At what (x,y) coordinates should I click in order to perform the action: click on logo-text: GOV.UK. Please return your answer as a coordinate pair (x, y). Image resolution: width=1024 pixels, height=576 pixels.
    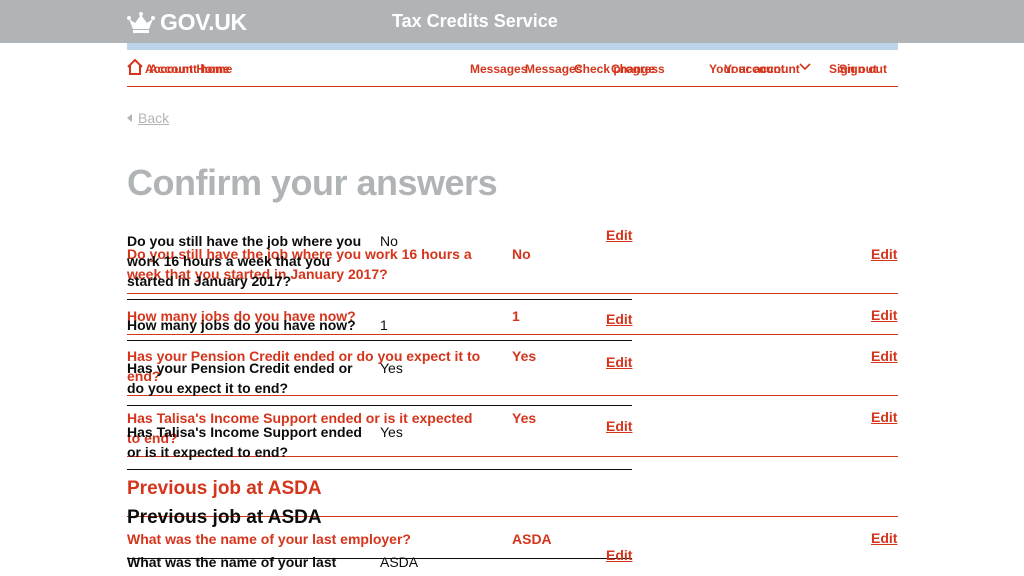
    Looking at the image, I should click on (203, 21).